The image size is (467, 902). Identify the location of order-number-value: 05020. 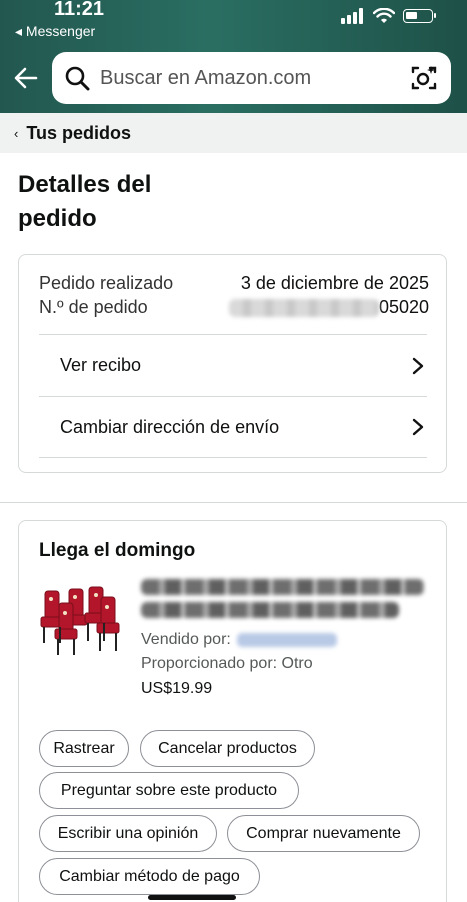
(328, 307).